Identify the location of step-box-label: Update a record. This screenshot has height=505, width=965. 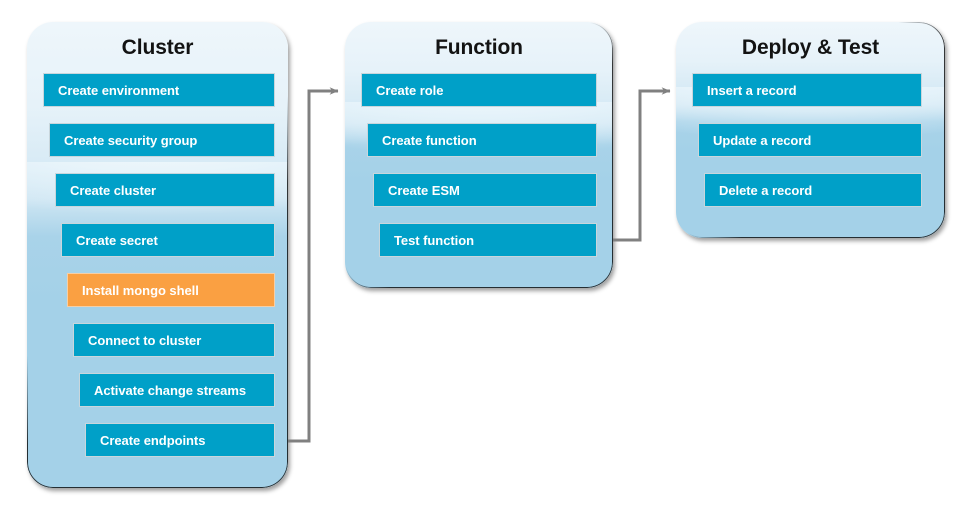
(762, 140).